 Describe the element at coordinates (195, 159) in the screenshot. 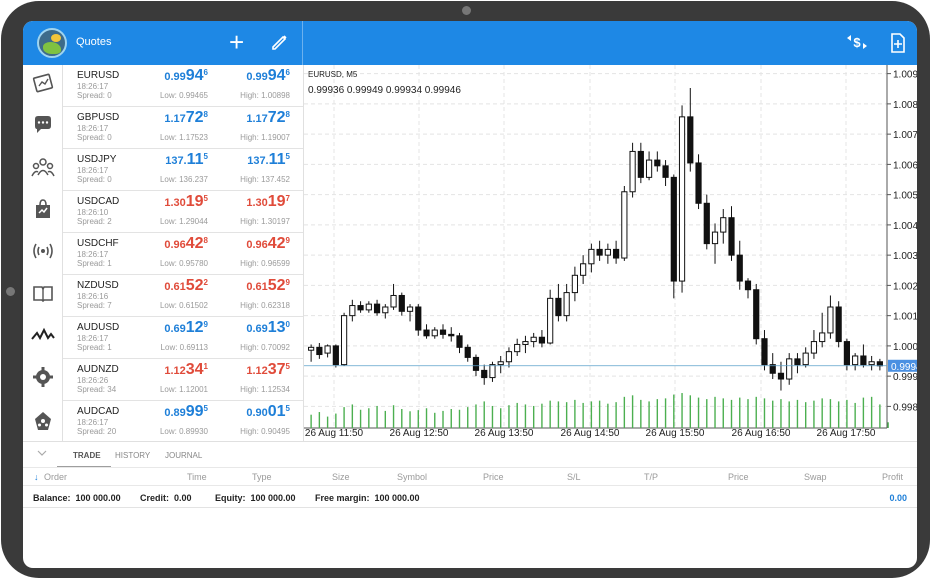

I see `bid-price-pips: 11` at that location.